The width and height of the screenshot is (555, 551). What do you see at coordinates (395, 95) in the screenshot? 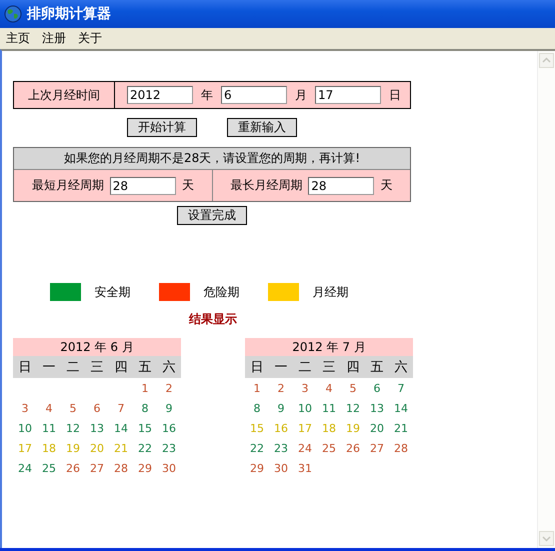
I see `unit-label: 日` at bounding box center [395, 95].